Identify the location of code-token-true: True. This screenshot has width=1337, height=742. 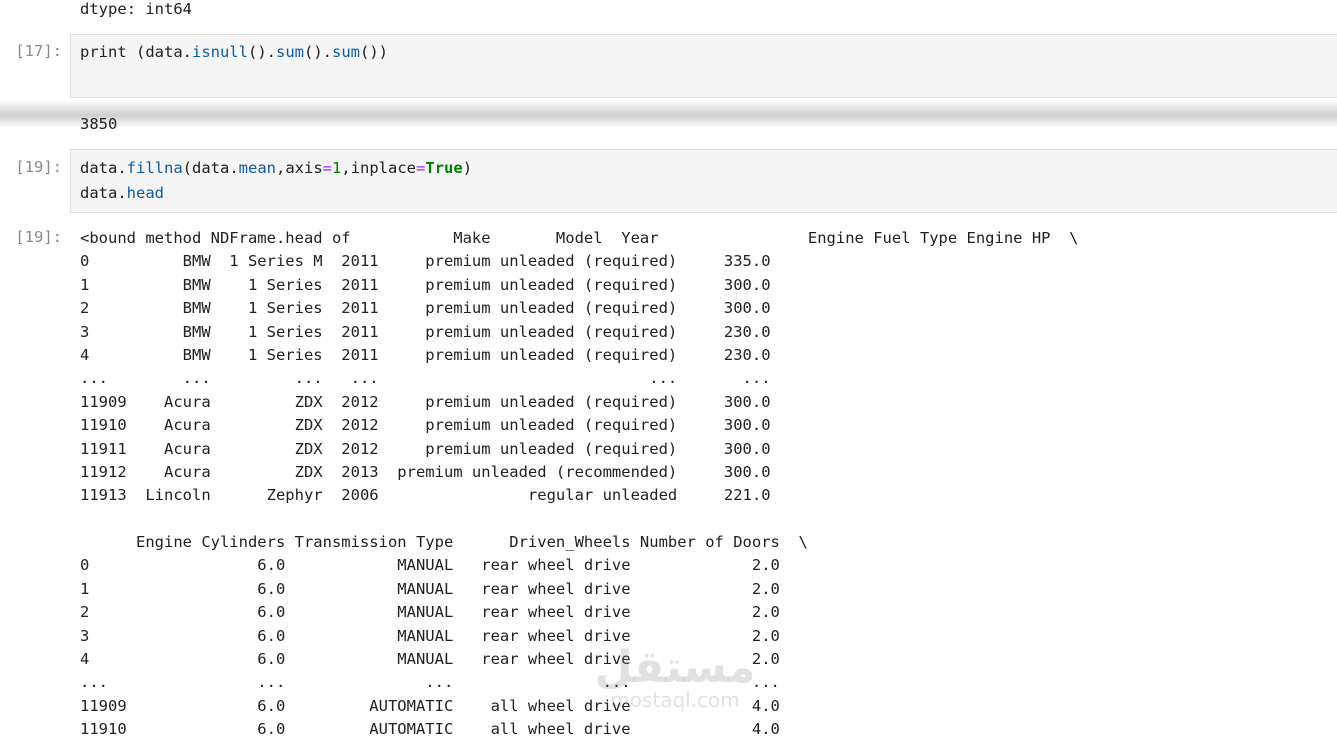
(444, 168).